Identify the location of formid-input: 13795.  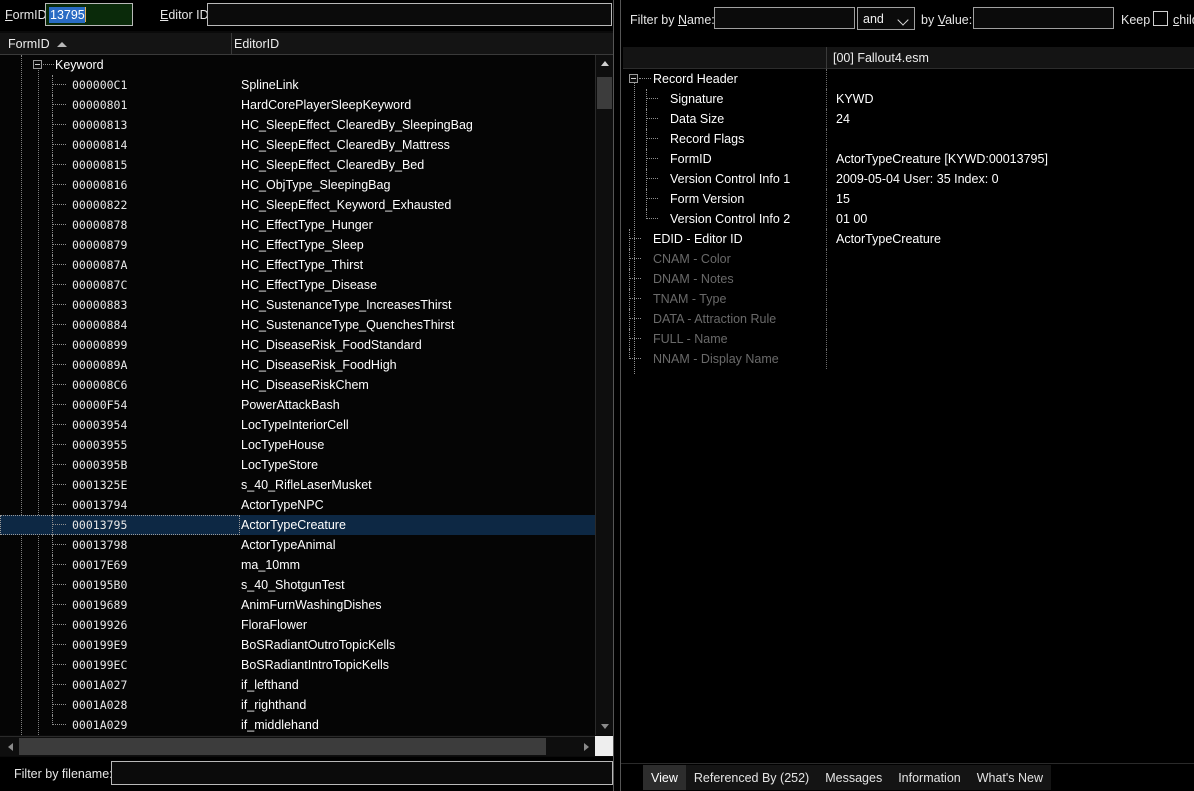
(89, 14).